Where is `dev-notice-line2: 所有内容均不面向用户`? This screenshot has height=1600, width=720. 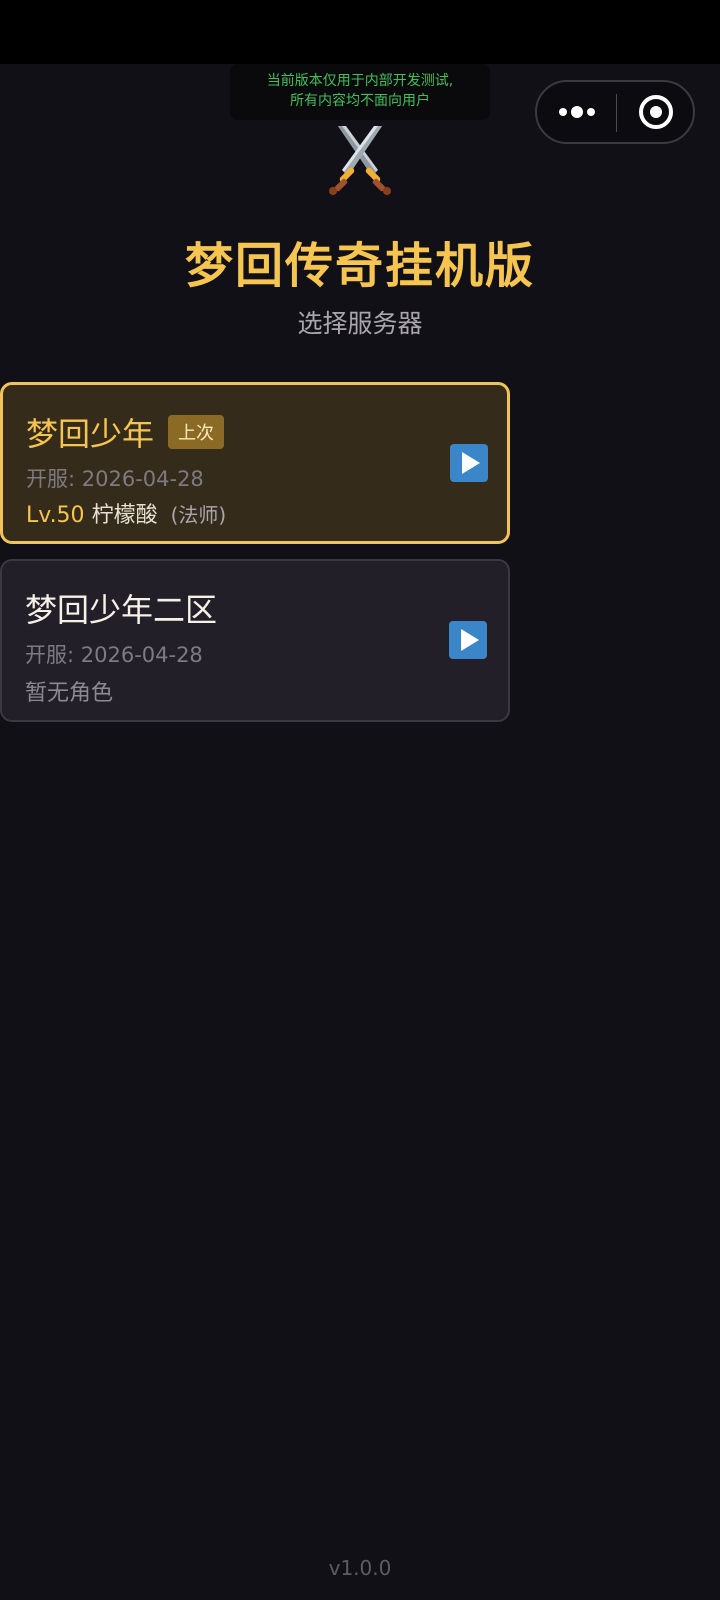
dev-notice-line2: 所有内容均不面向用户 is located at coordinates (360, 101).